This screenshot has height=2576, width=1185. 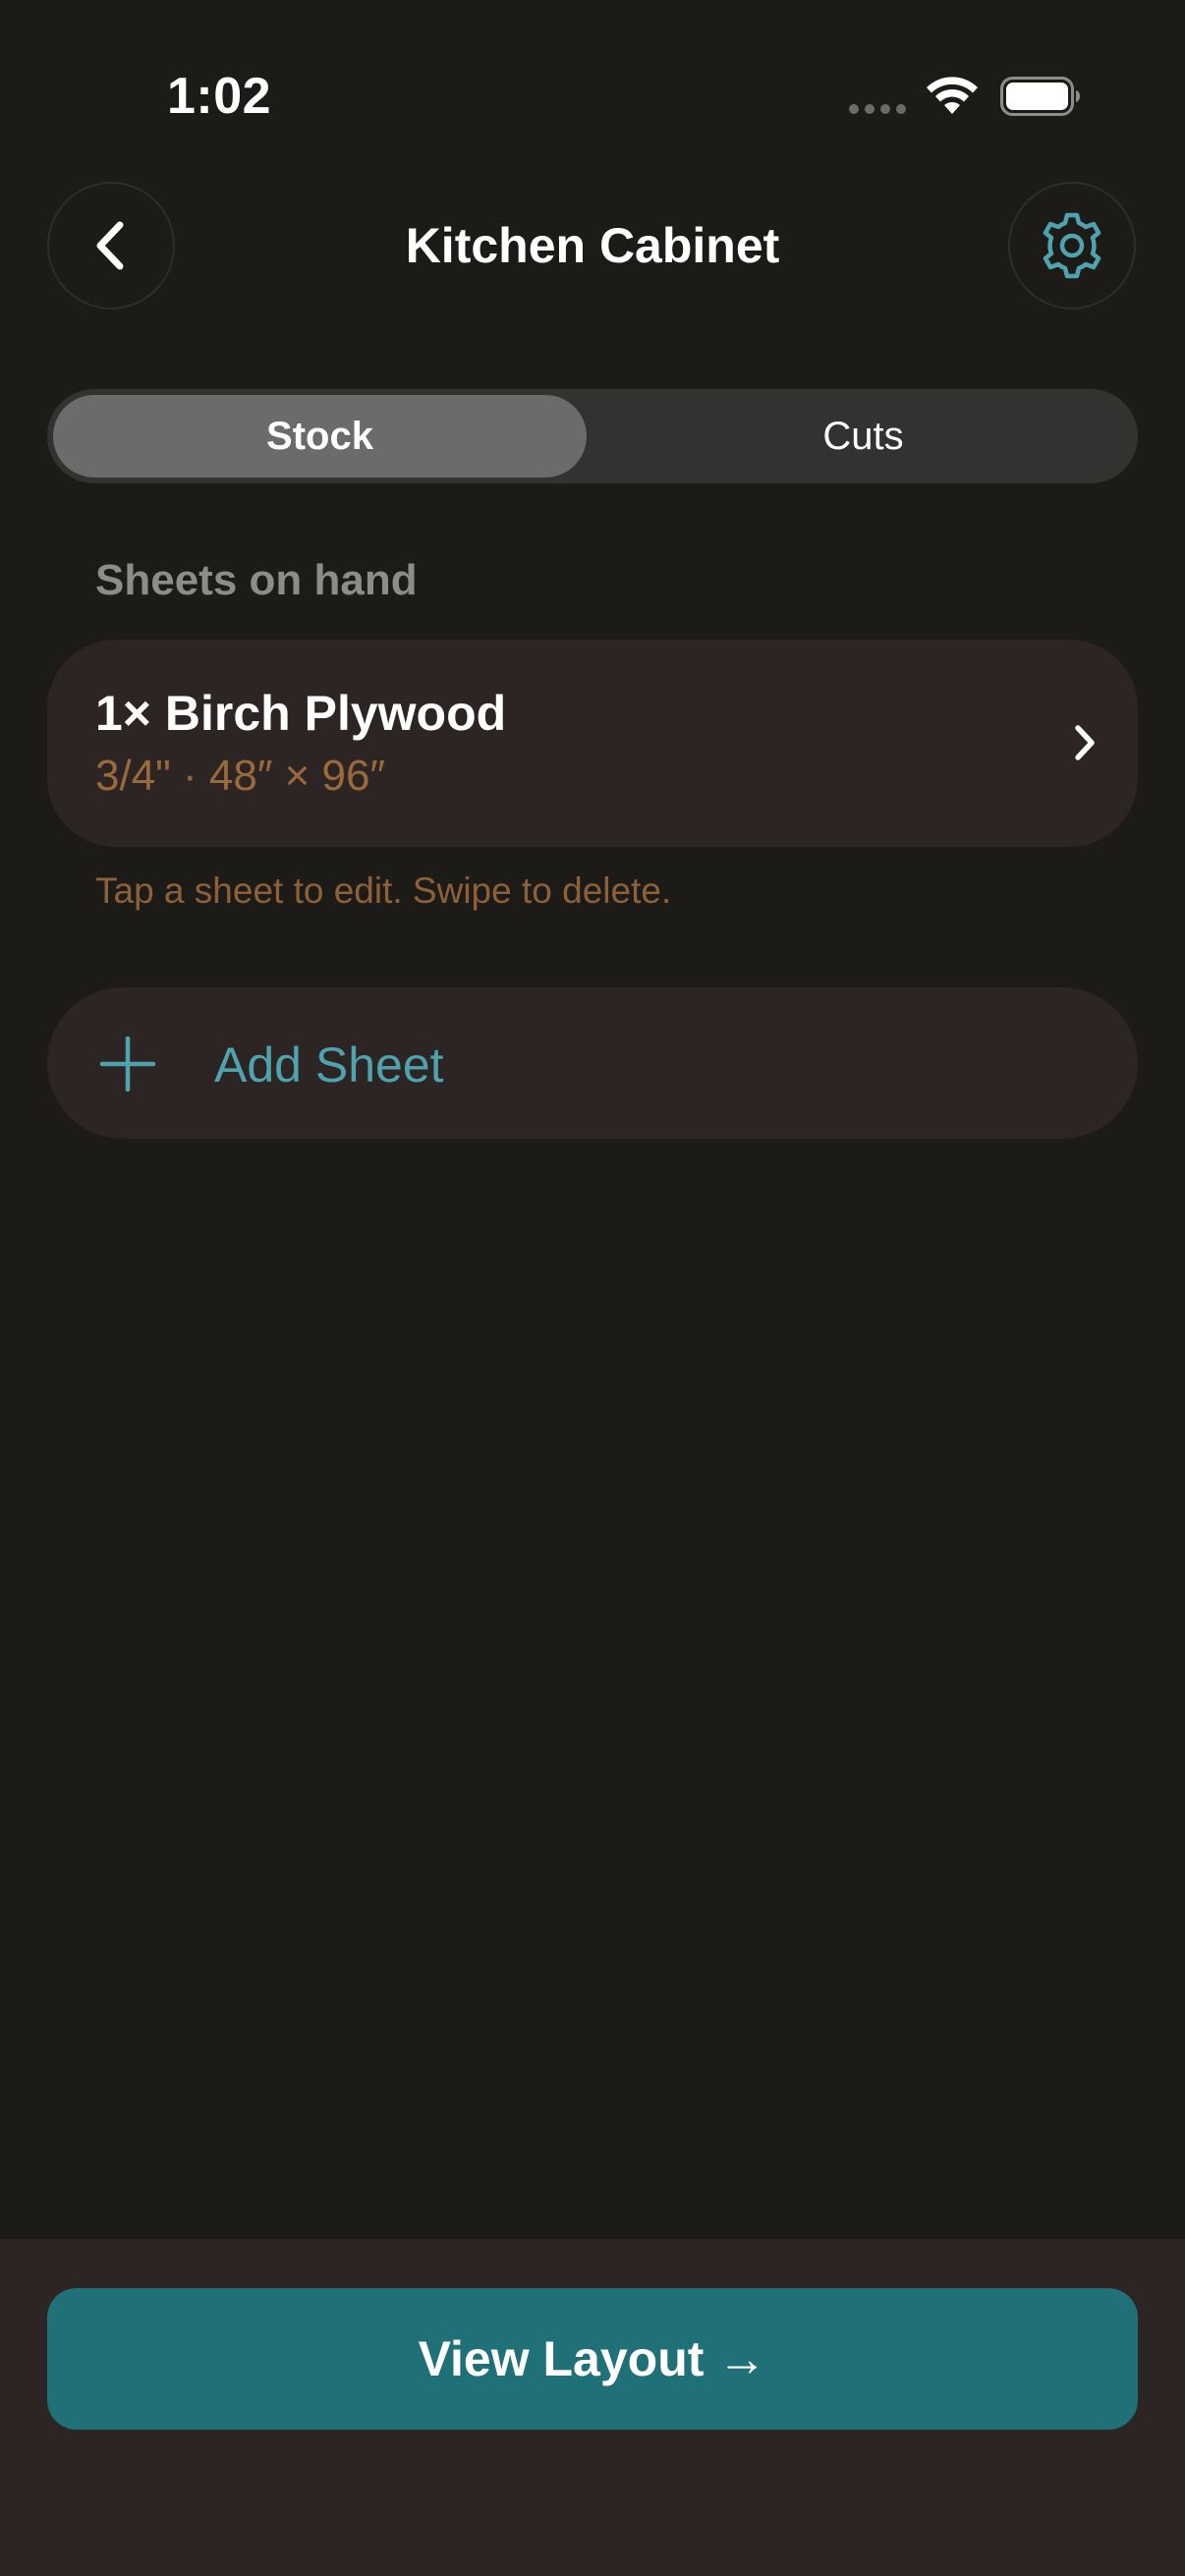 I want to click on arrow-right-icon: →, so click(x=742, y=2358).